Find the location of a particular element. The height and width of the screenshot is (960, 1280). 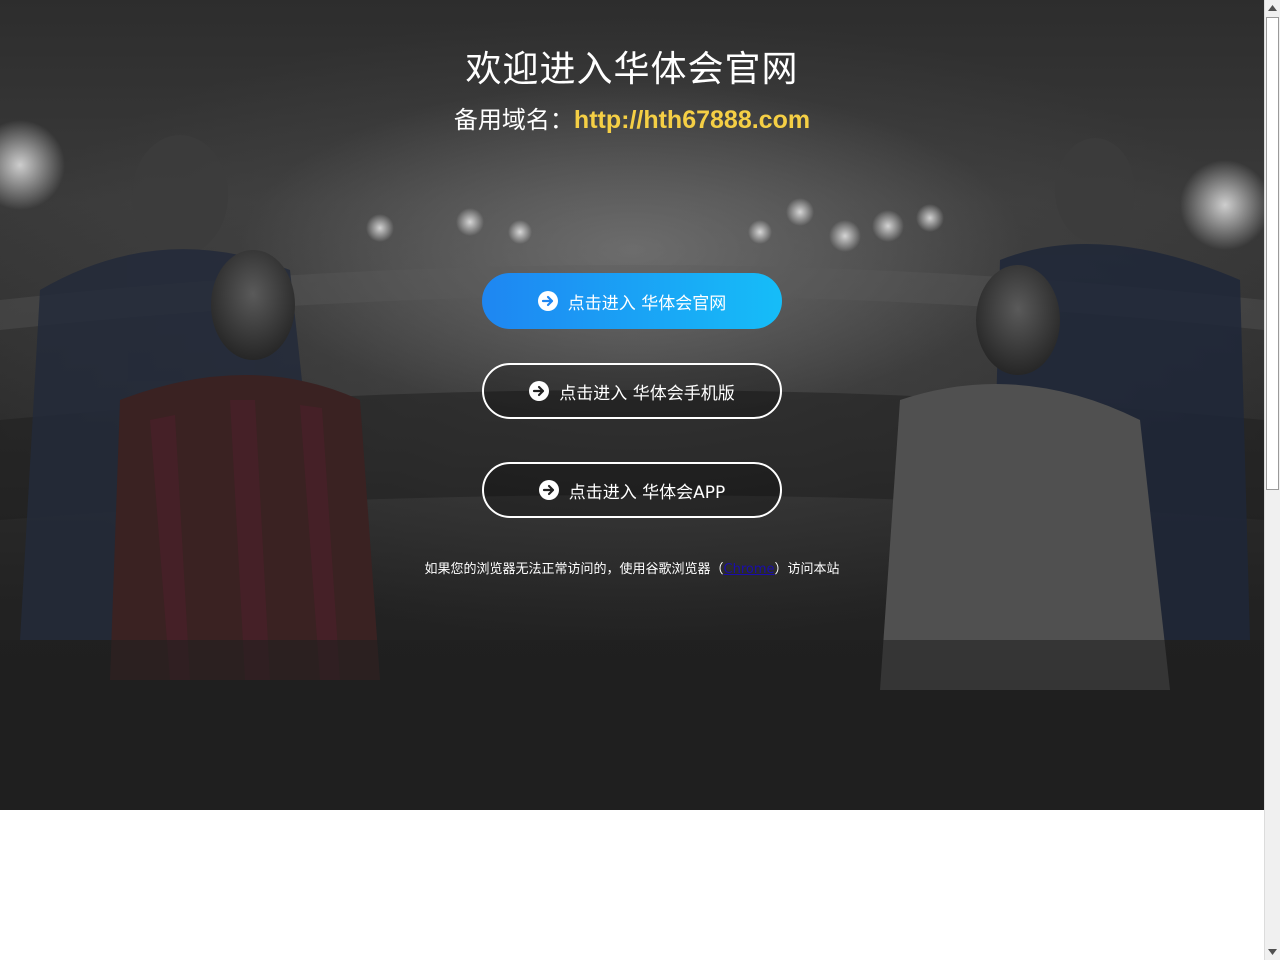

enter-app-label: 点击进入 华体会APP is located at coordinates (647, 492).